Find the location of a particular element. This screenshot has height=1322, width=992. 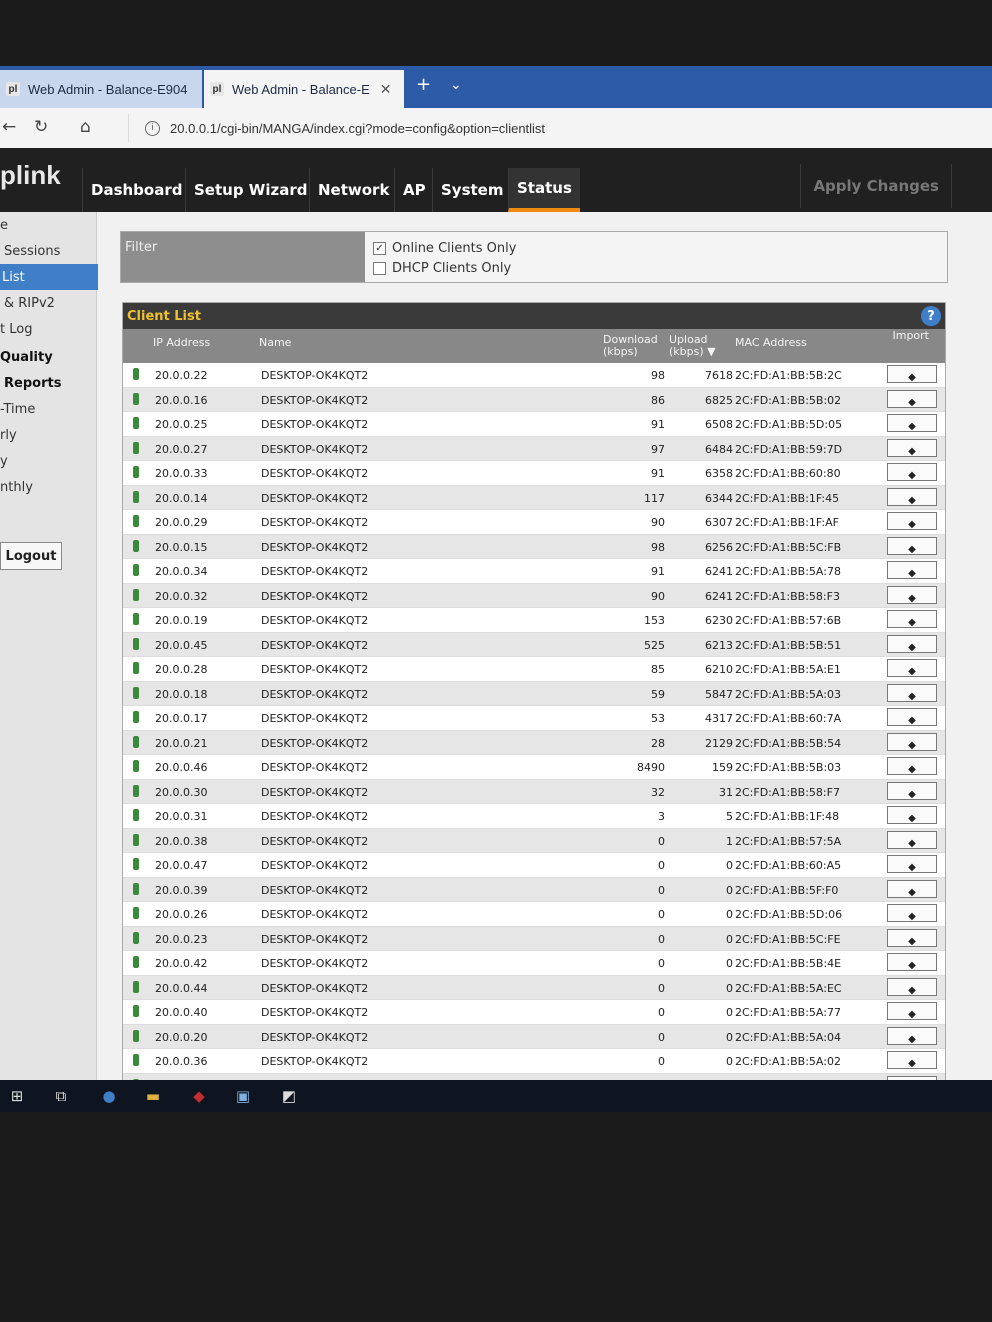

cell-download: 32 is located at coordinates (658, 792).